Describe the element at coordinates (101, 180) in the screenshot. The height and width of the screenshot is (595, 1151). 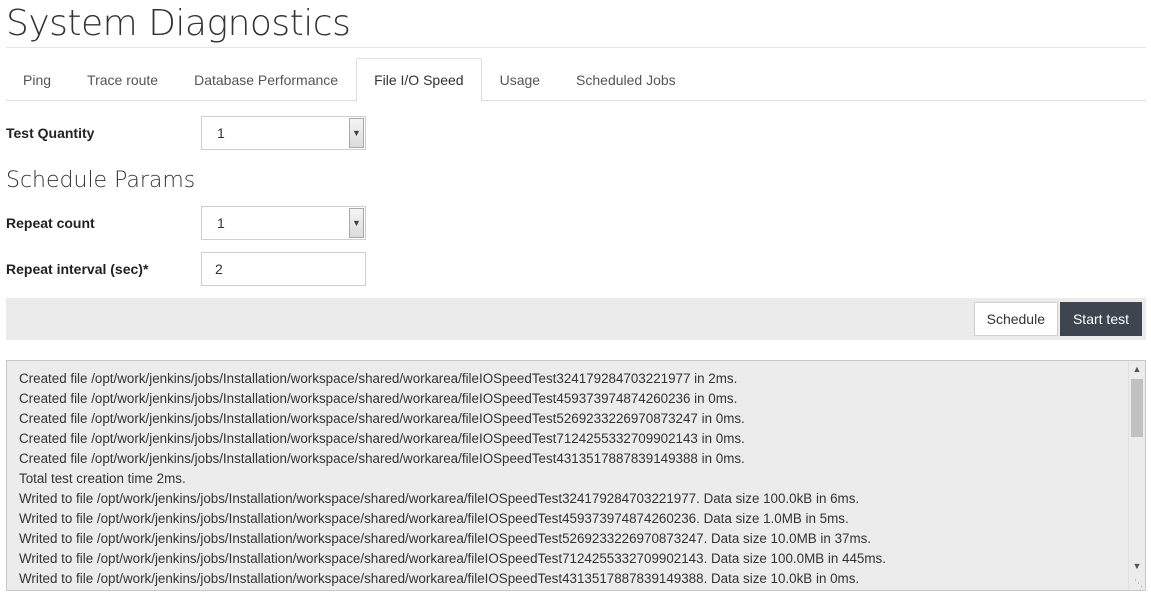
I see `schedule-params-title: Schedule Params` at that location.